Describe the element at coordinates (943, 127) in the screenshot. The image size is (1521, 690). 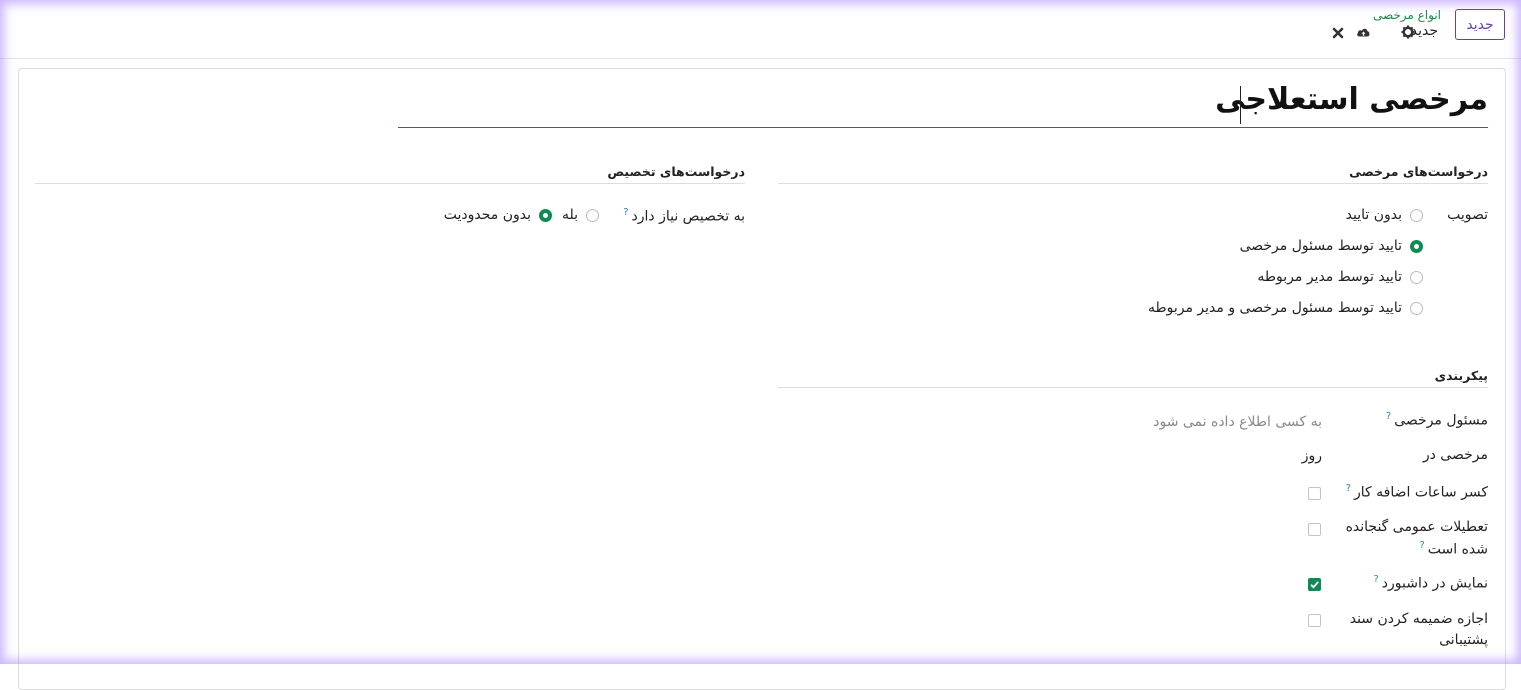
I see `title-underline` at that location.